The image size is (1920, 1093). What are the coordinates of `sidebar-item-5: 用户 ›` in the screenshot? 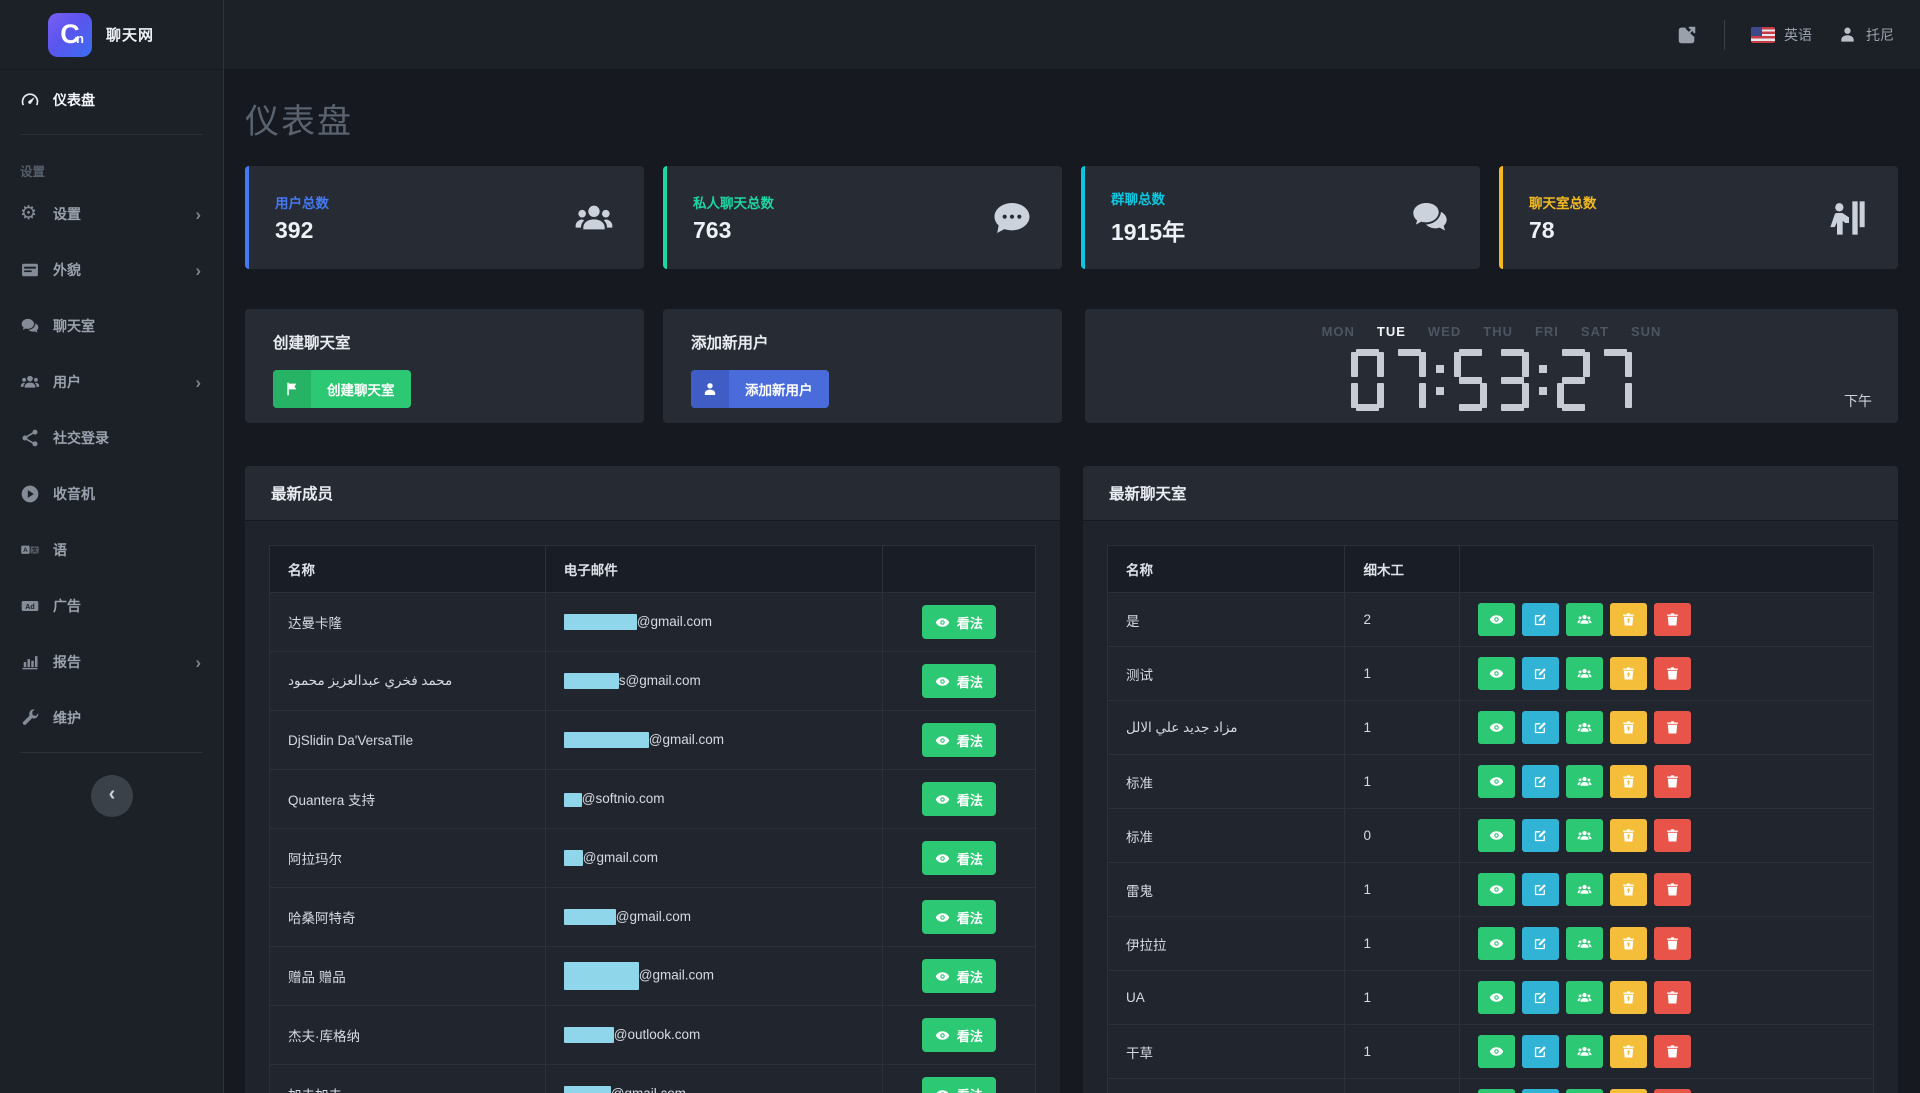 It's located at (111, 382).